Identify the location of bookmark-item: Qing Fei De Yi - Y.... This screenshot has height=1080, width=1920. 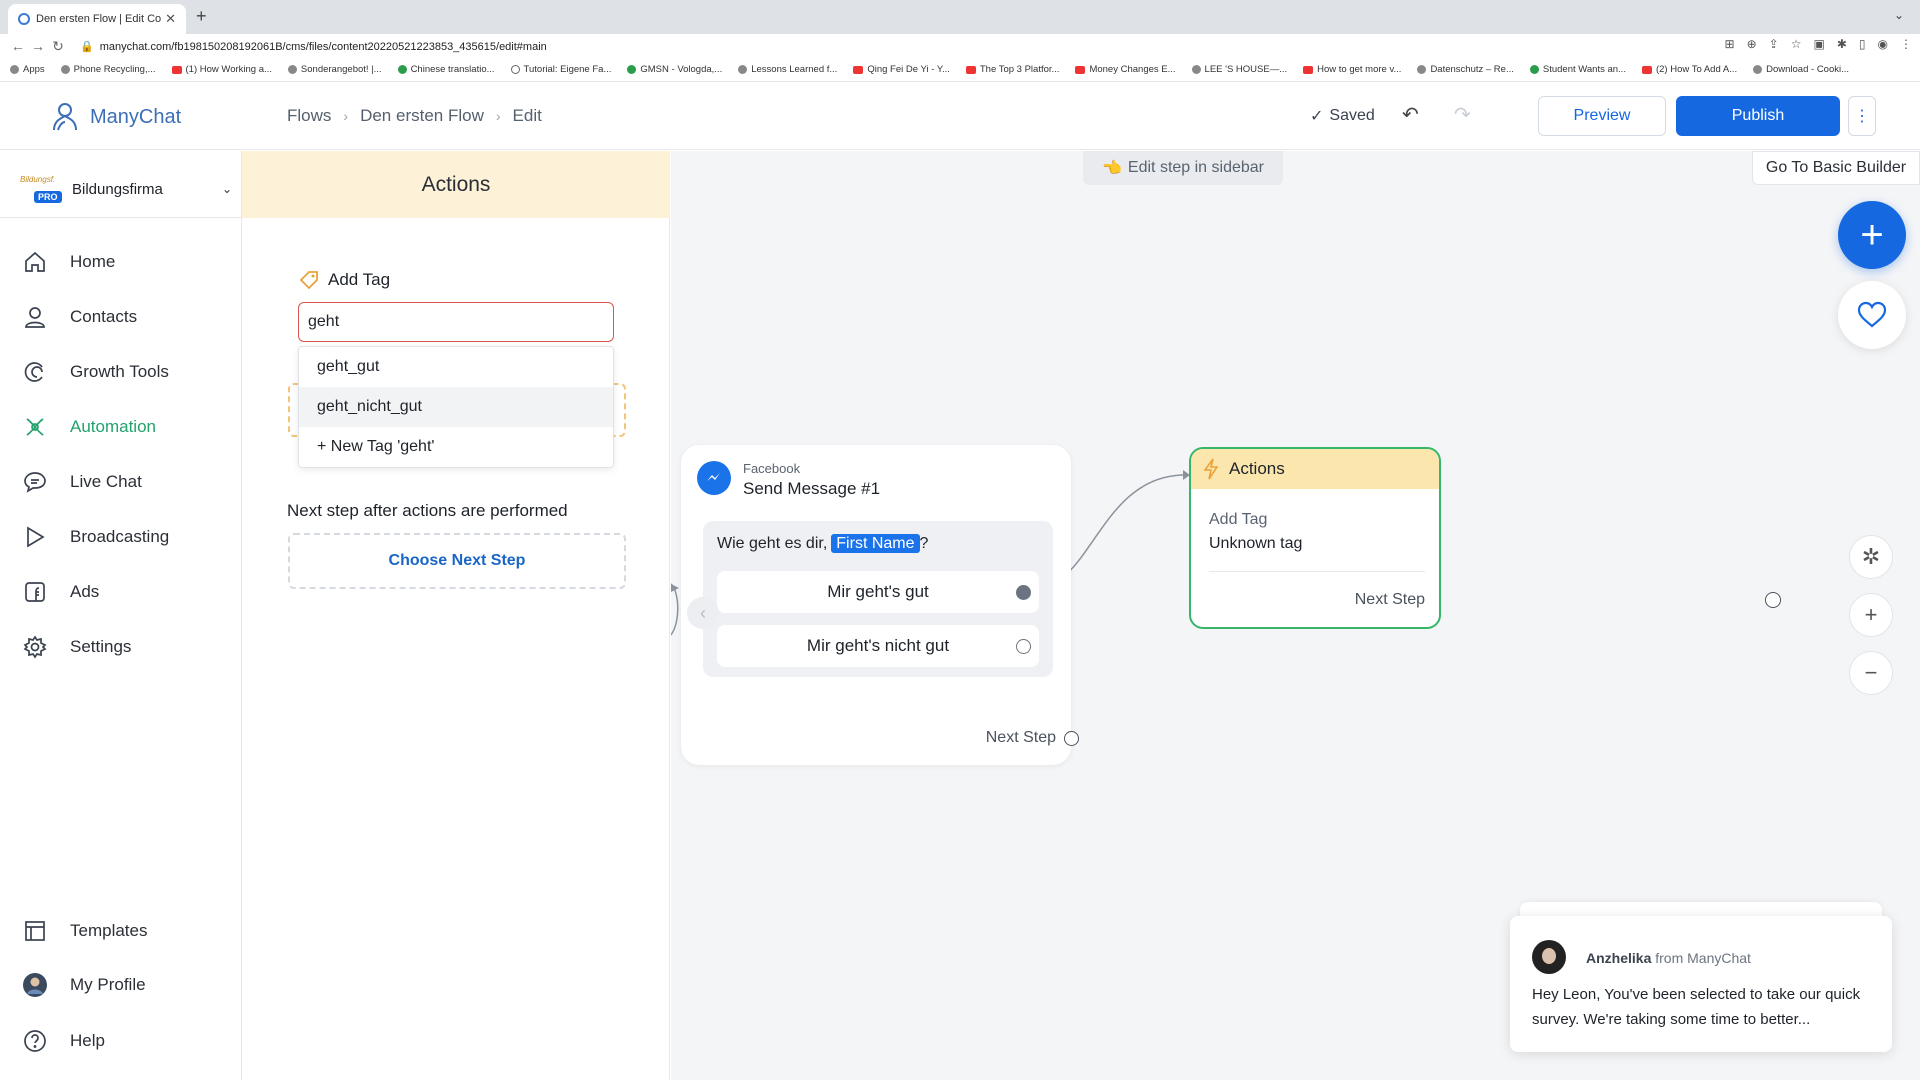
(901, 69).